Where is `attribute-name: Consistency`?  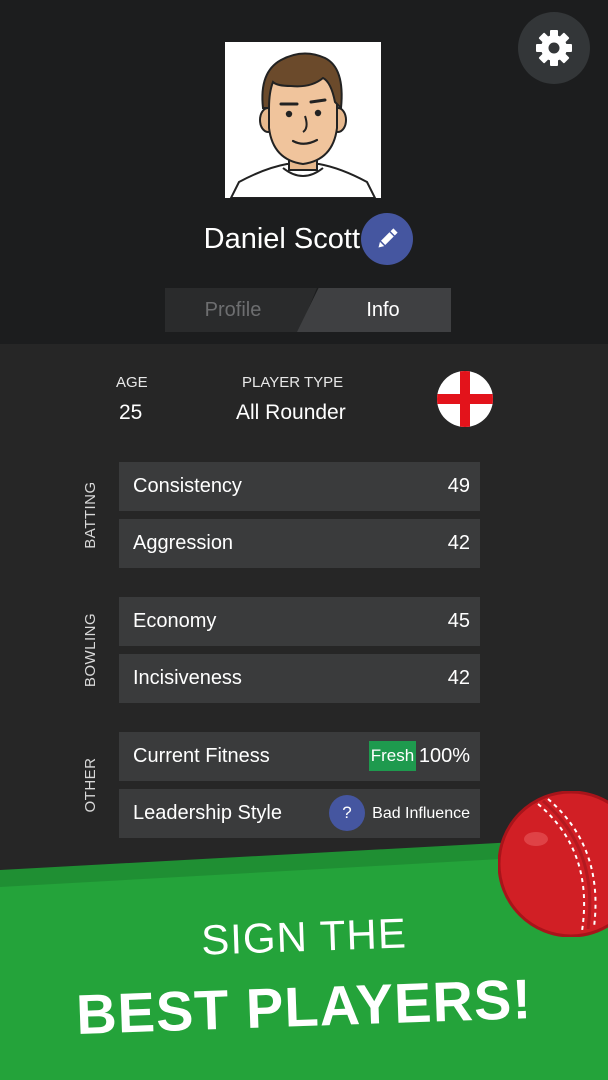
attribute-name: Consistency is located at coordinates (187, 486).